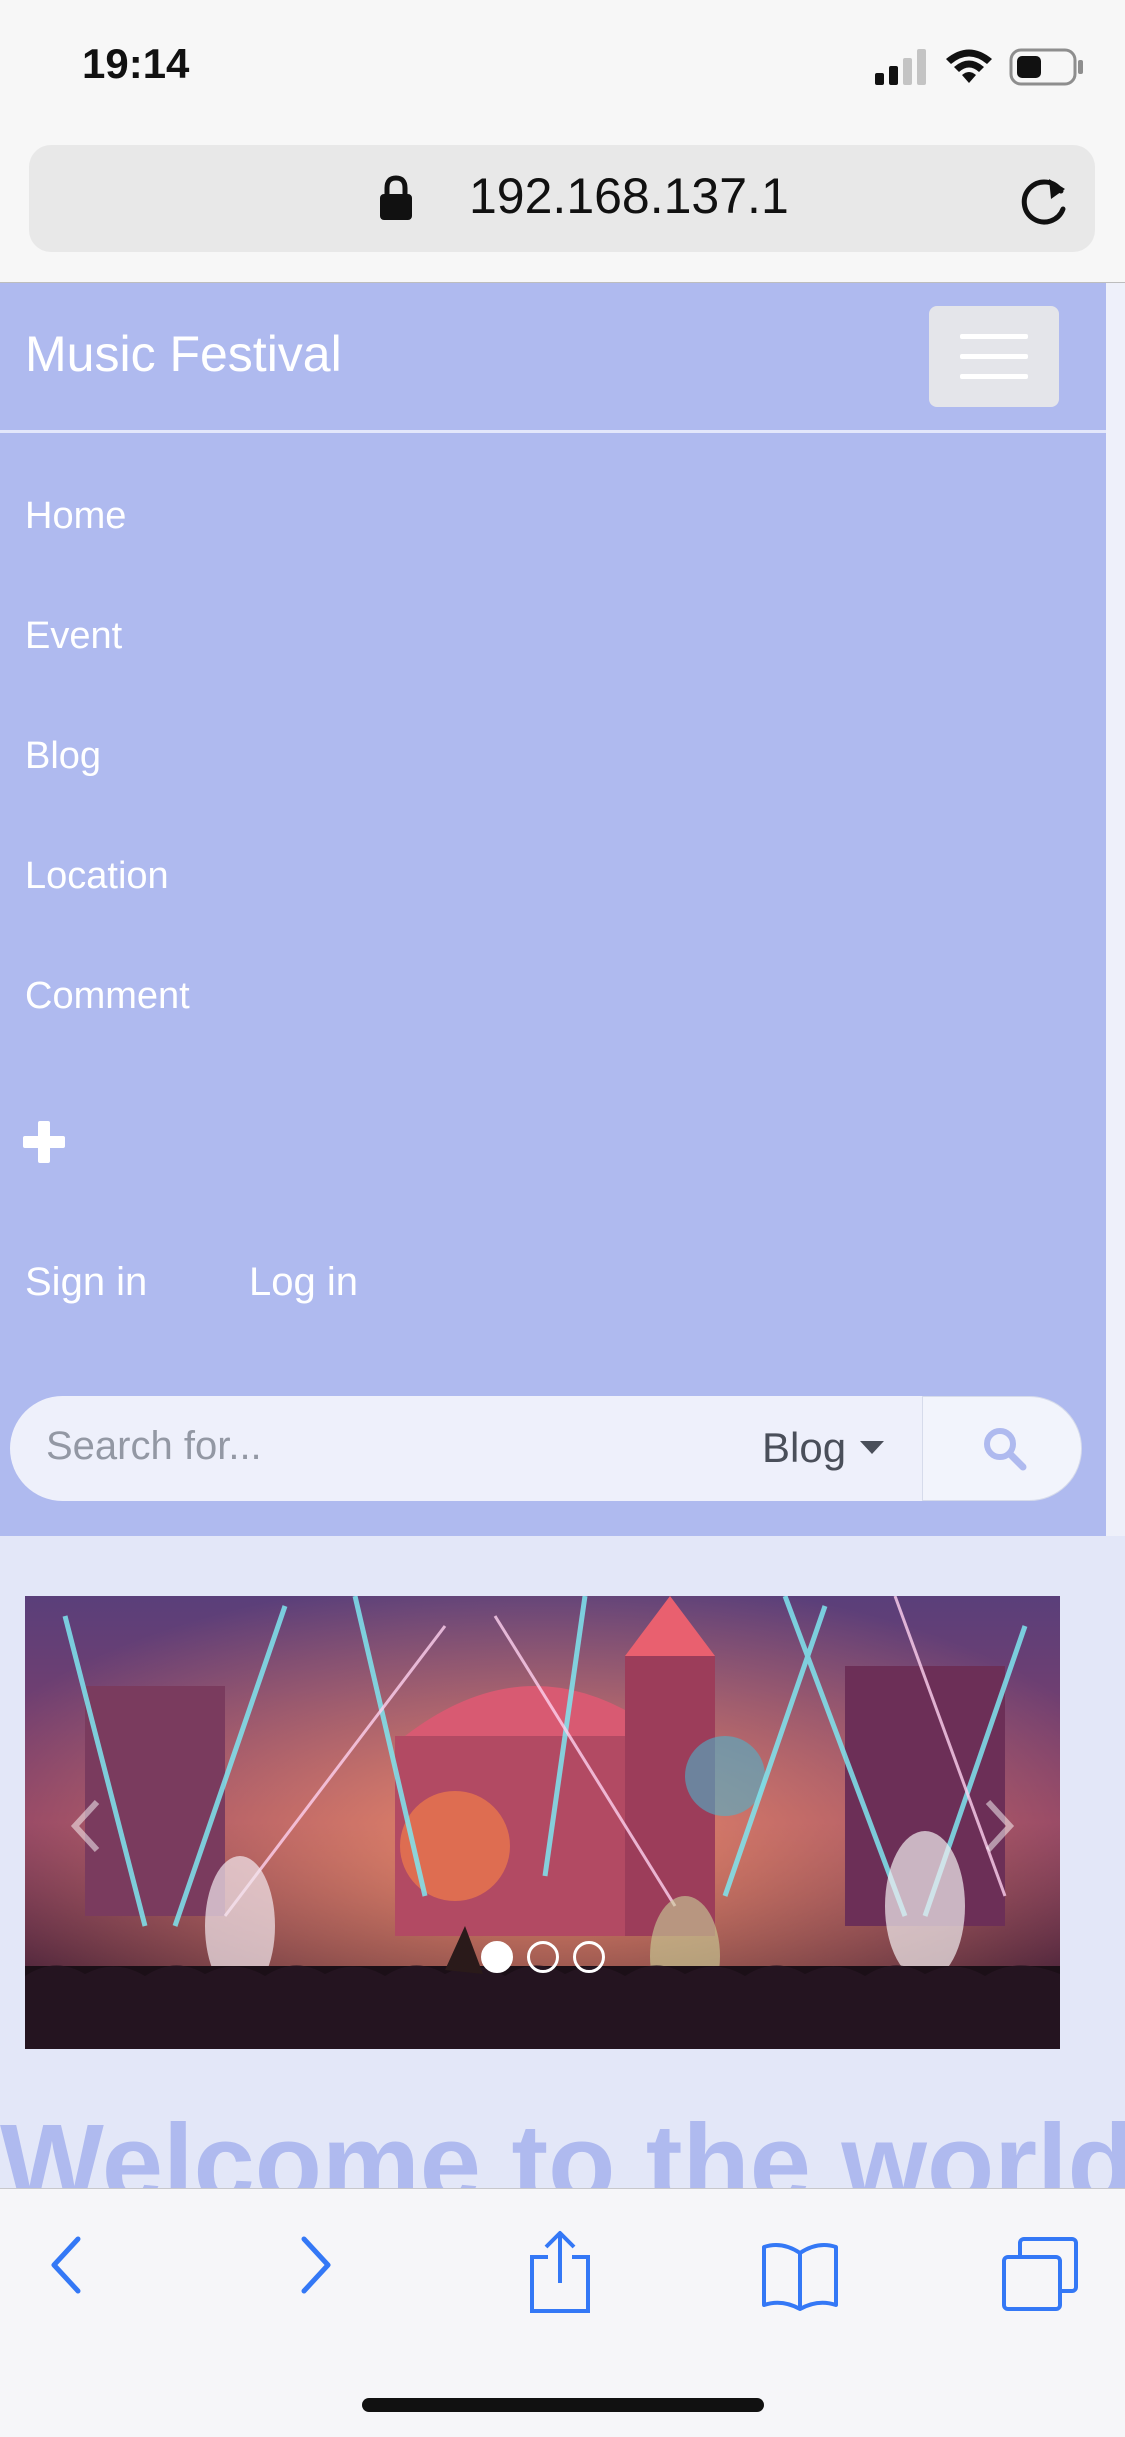 The width and height of the screenshot is (1125, 2437). Describe the element at coordinates (107, 996) in the screenshot. I see `nav-item-comment: Comment` at that location.